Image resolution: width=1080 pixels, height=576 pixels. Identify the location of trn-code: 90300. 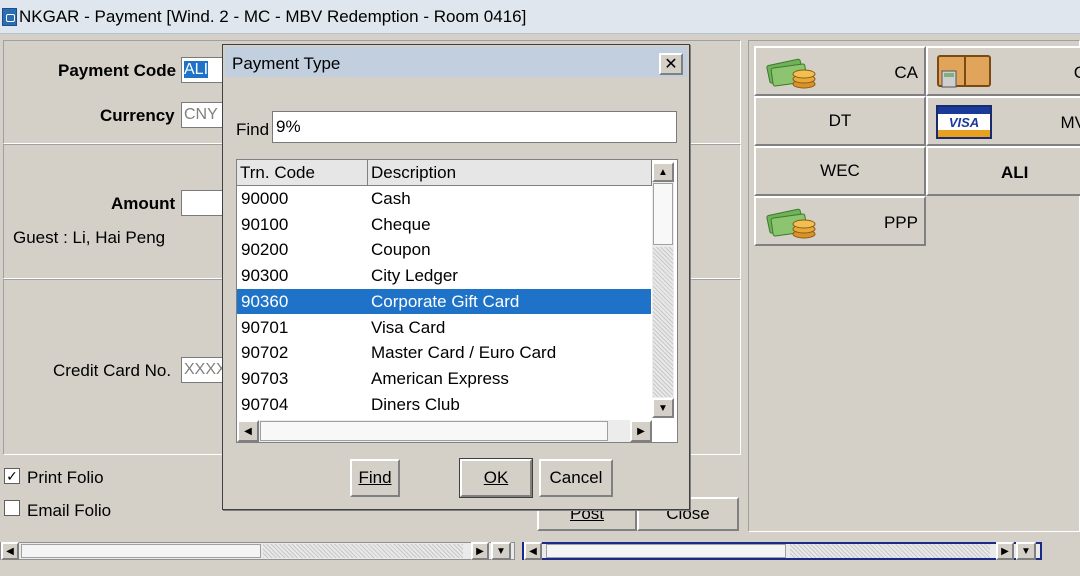
(265, 276).